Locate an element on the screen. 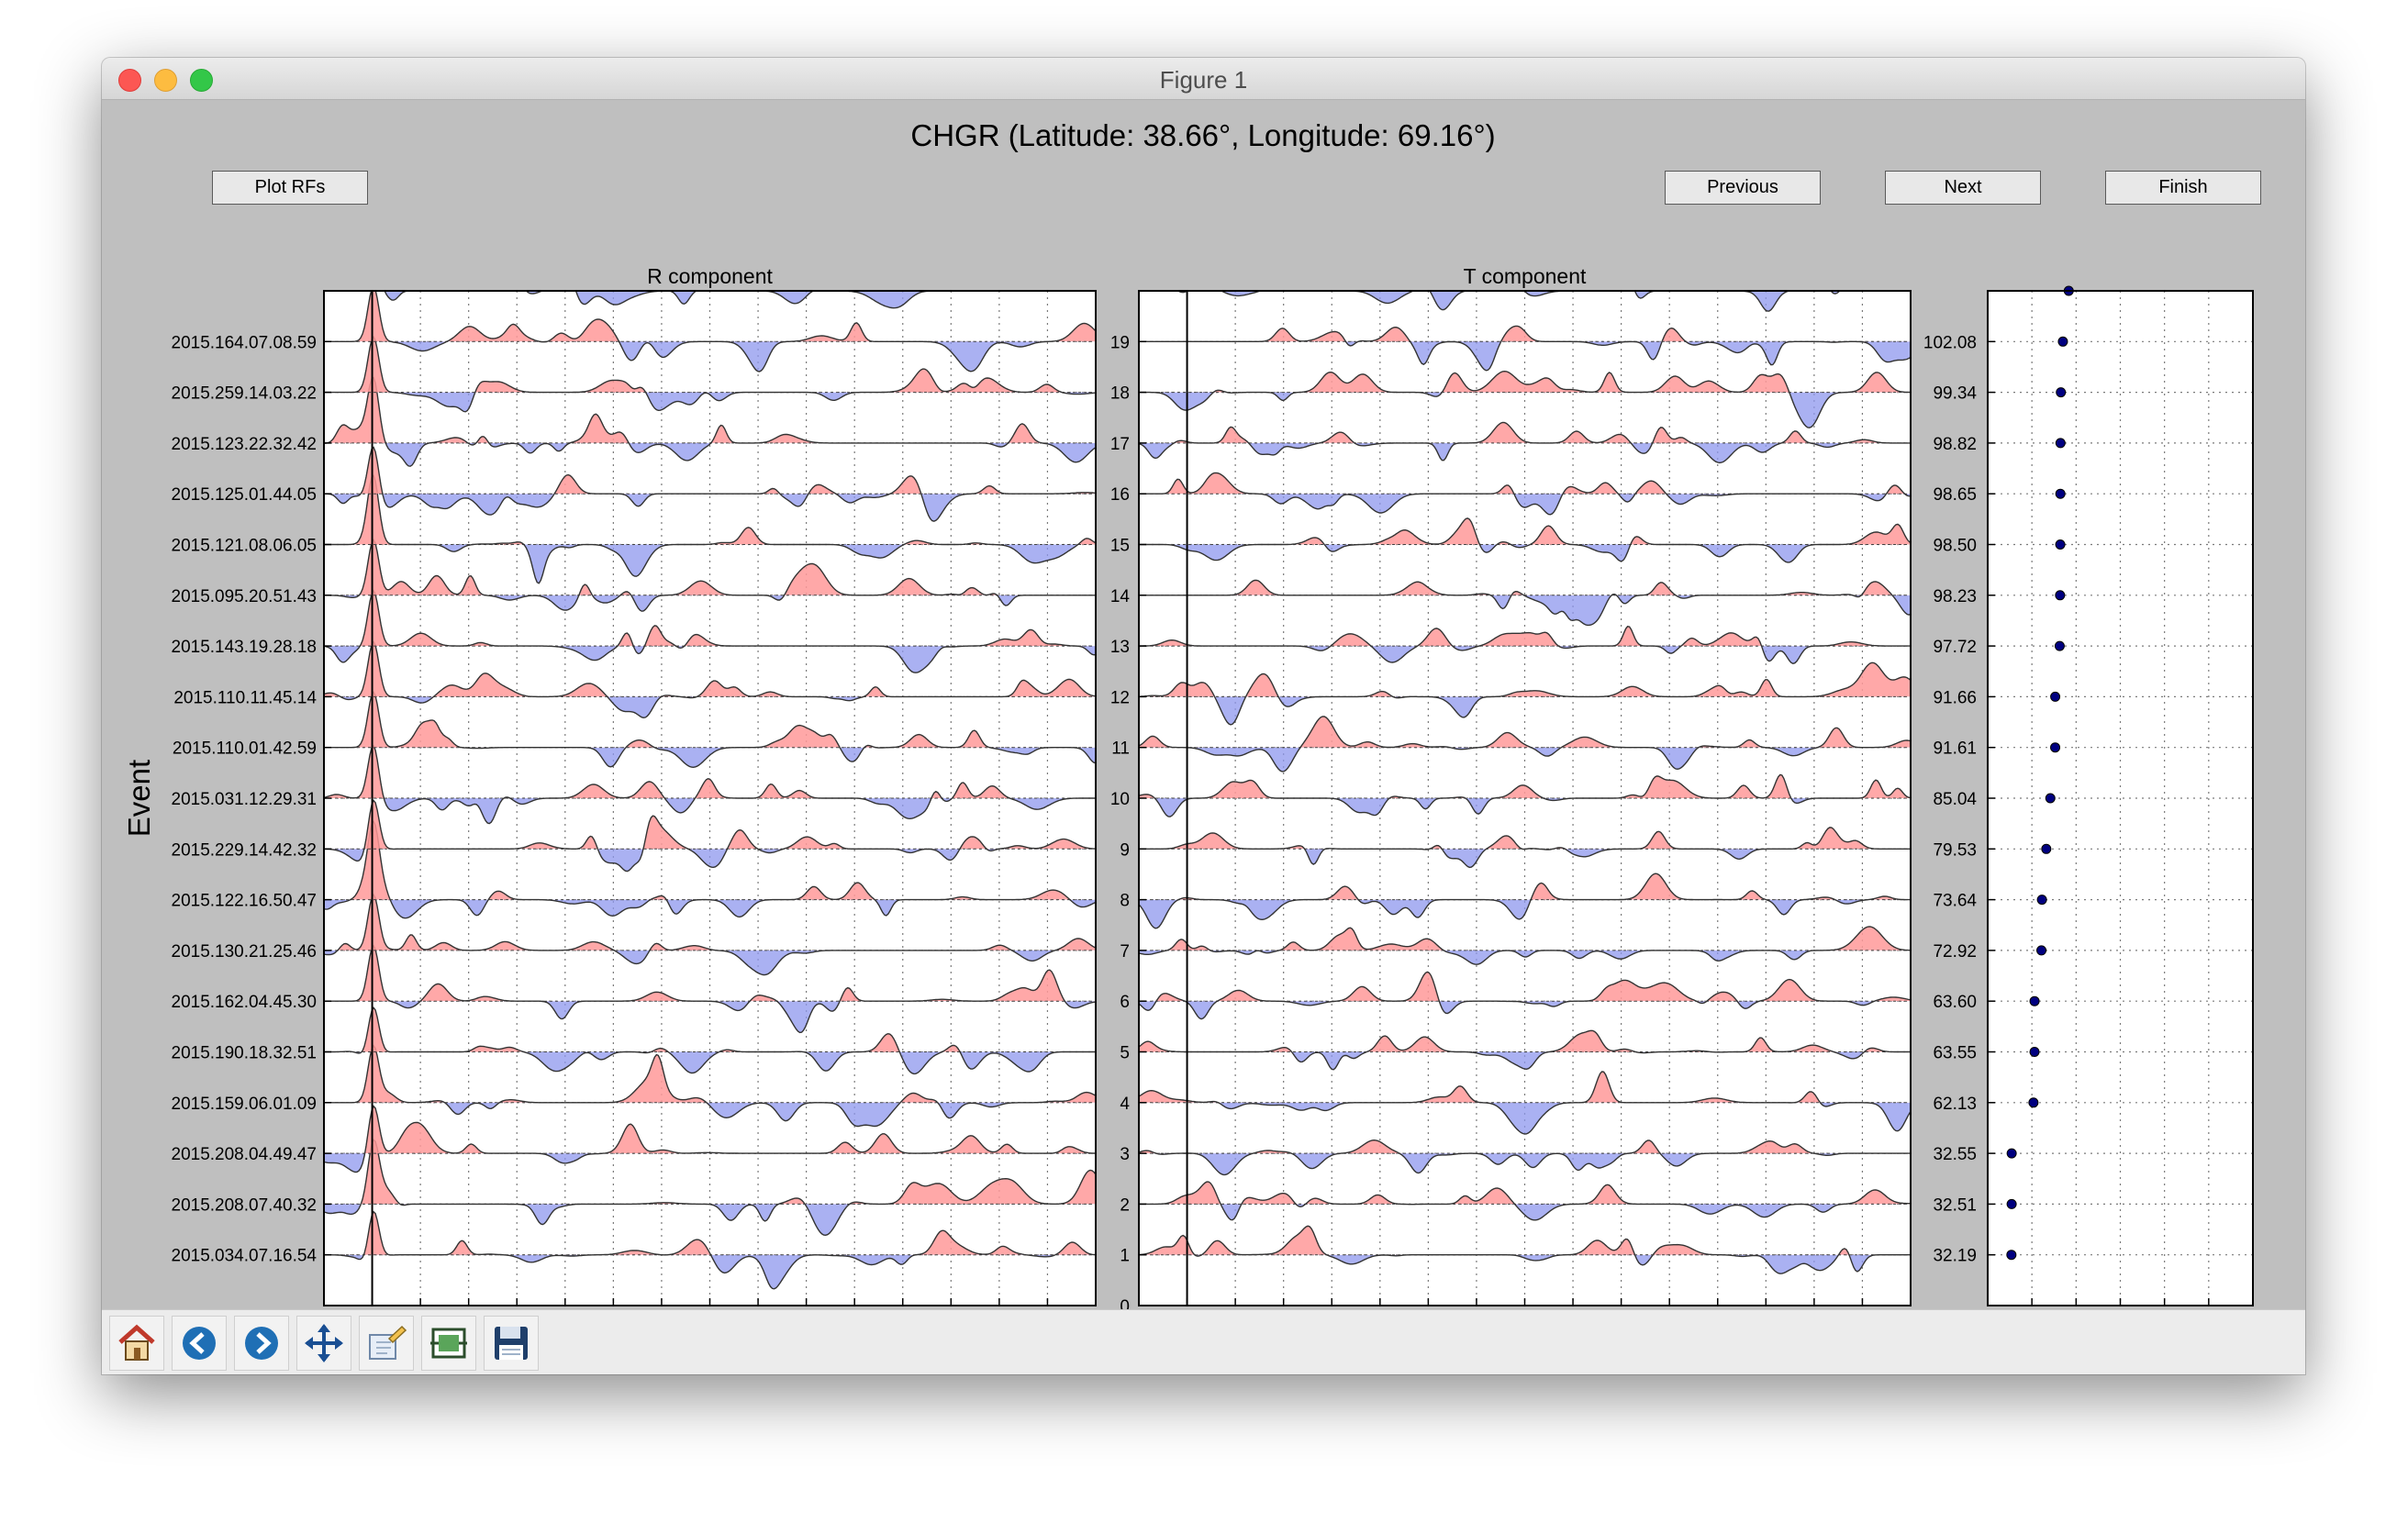 The height and width of the screenshot is (1523, 2408). backazimuth-label: 63.60 is located at coordinates (1955, 1002).